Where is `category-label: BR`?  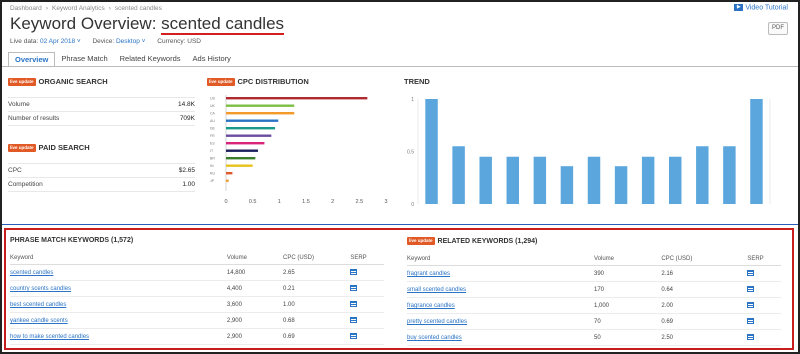 category-label: BR is located at coordinates (212, 159).